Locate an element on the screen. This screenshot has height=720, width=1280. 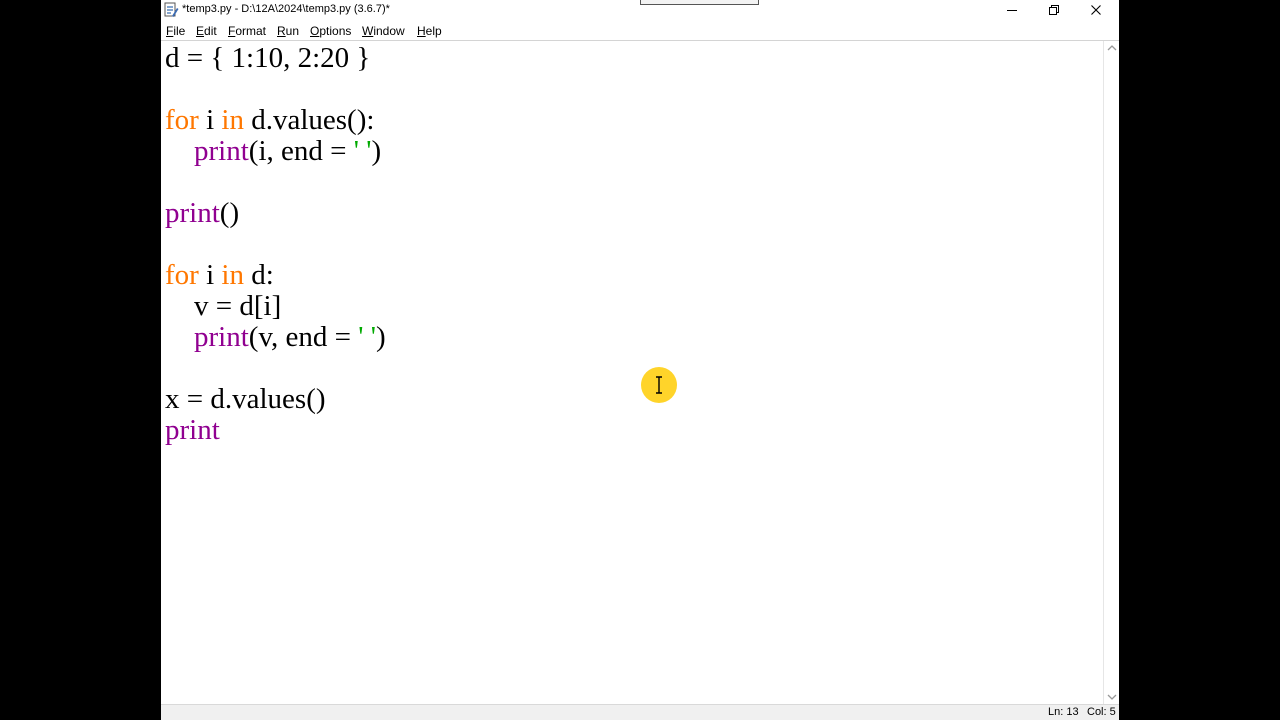
code-token: v = d[i] is located at coordinates (238, 306).